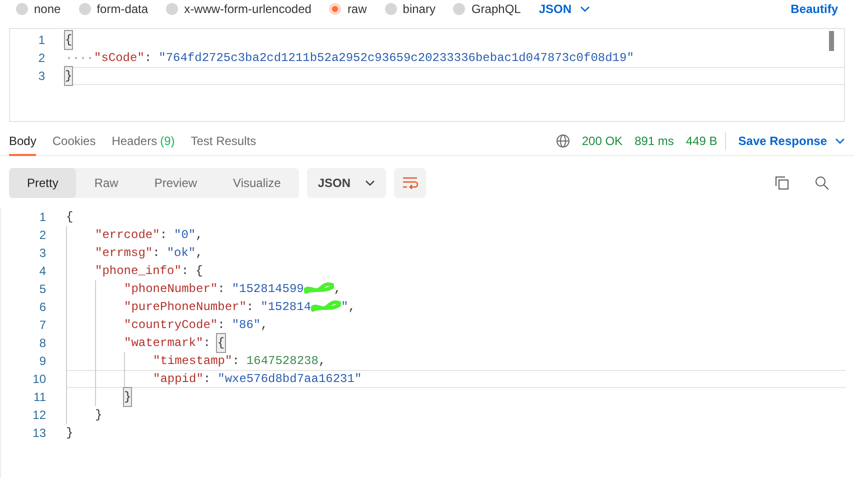 This screenshot has height=478, width=854. I want to click on code-token: "countryCode", so click(171, 325).